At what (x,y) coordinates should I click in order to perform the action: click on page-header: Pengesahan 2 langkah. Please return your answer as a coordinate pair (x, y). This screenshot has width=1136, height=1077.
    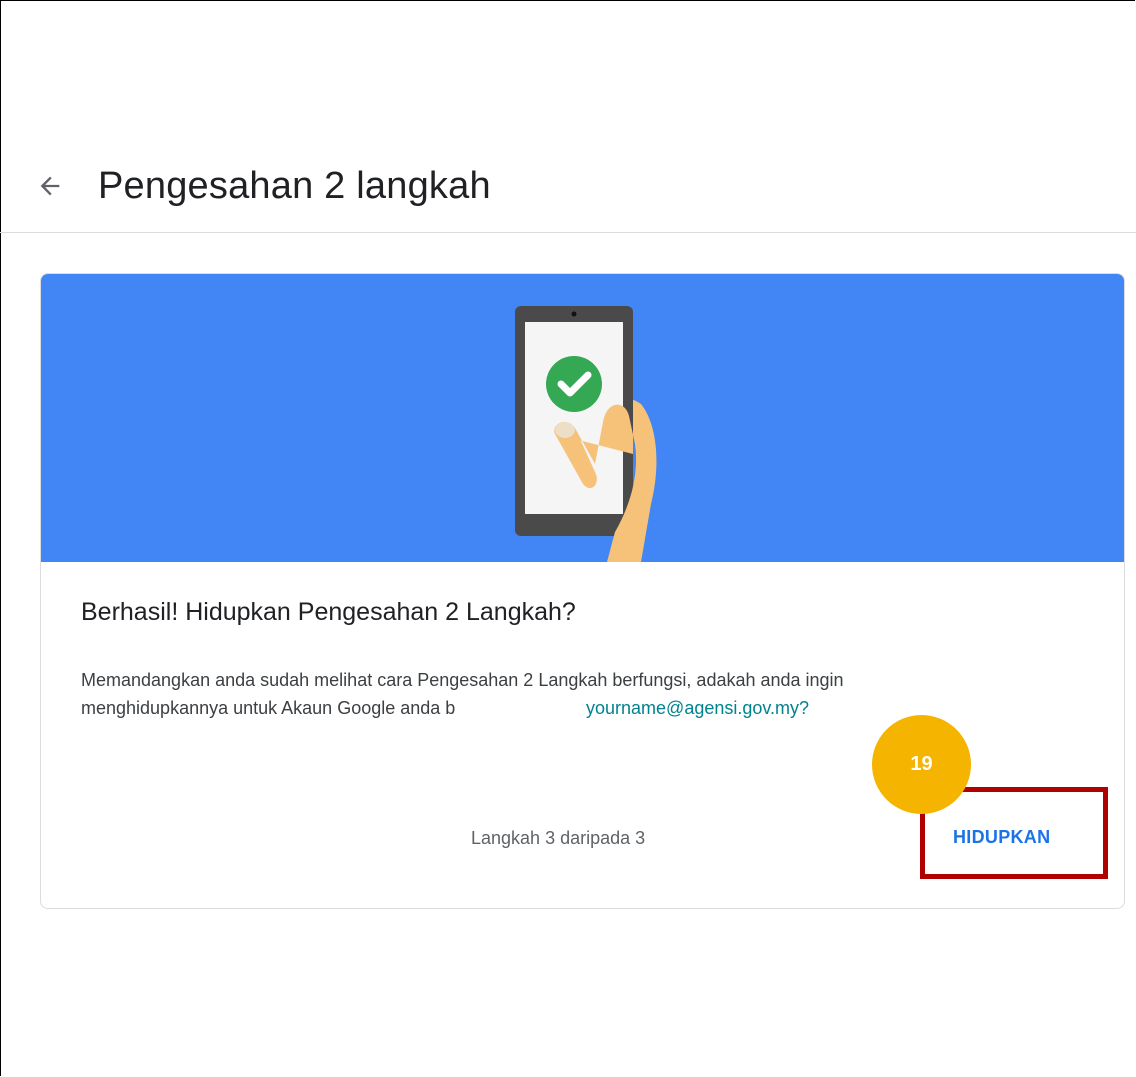
    Looking at the image, I should click on (568, 186).